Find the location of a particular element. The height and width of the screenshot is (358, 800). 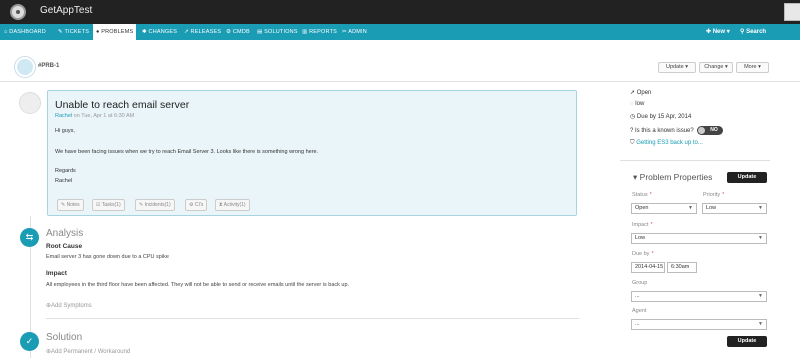

tab-cis: ⚙ CI's is located at coordinates (196, 205).